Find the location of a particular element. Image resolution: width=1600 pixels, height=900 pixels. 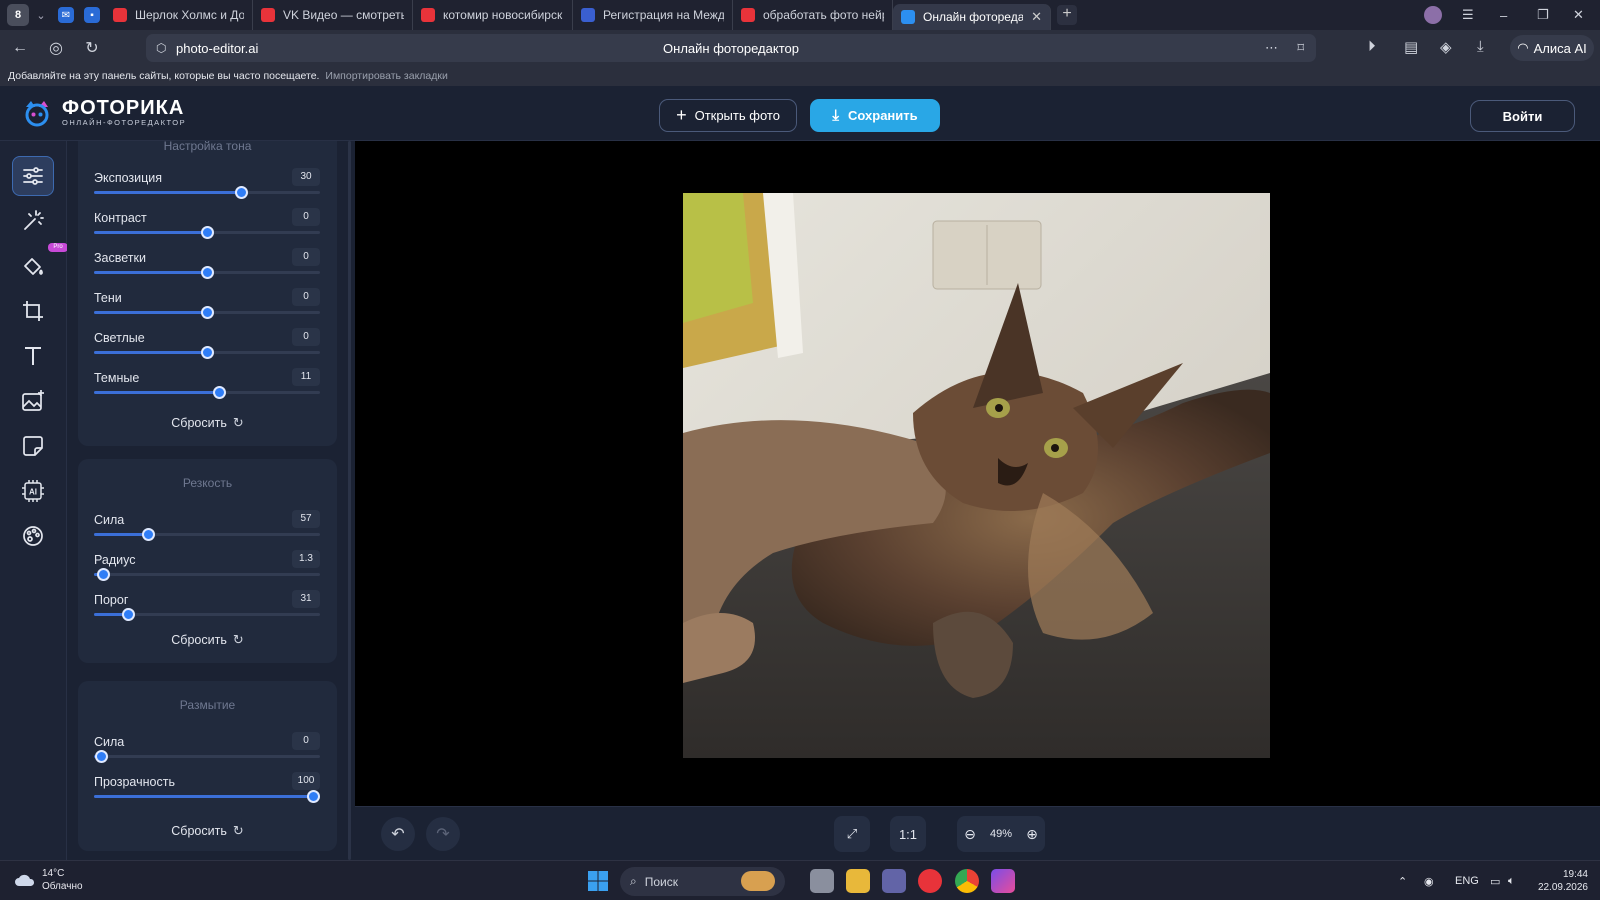

teams-icon is located at coordinates (894, 881).